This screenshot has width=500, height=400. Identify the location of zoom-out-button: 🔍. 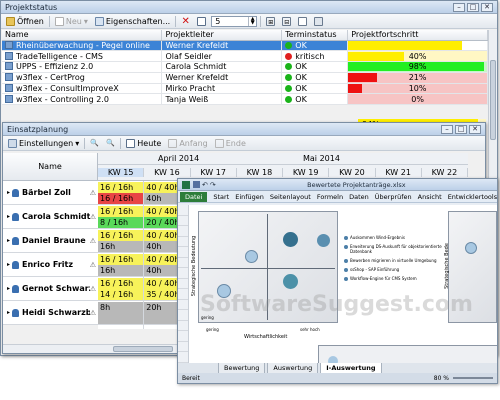
(110, 143).